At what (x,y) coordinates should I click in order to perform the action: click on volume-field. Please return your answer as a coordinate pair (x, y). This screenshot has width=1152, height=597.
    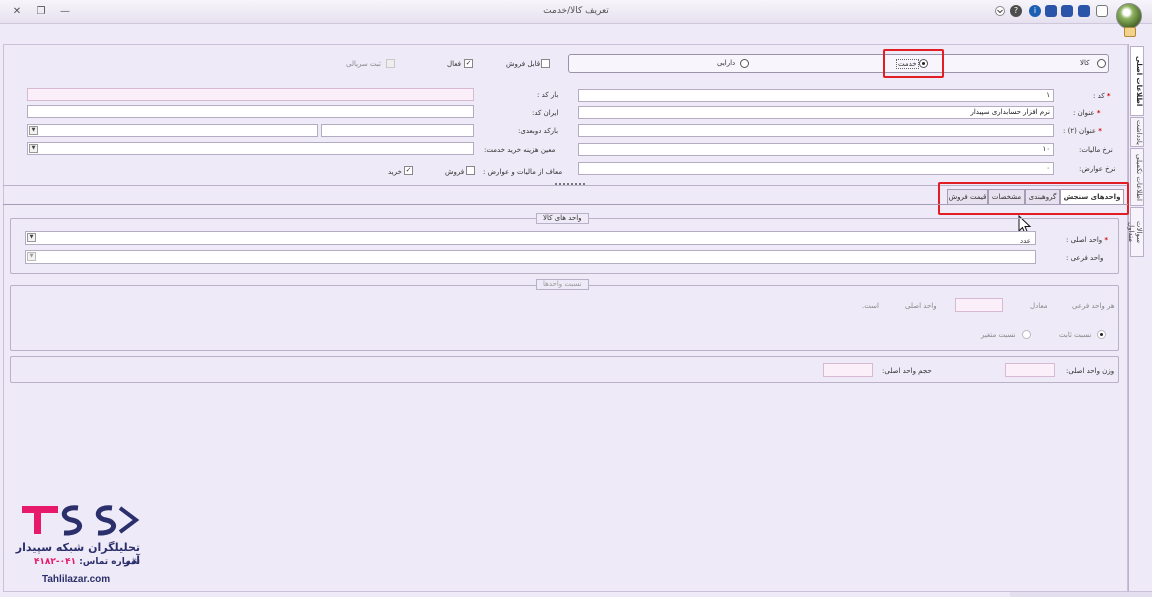
    Looking at the image, I should click on (848, 370).